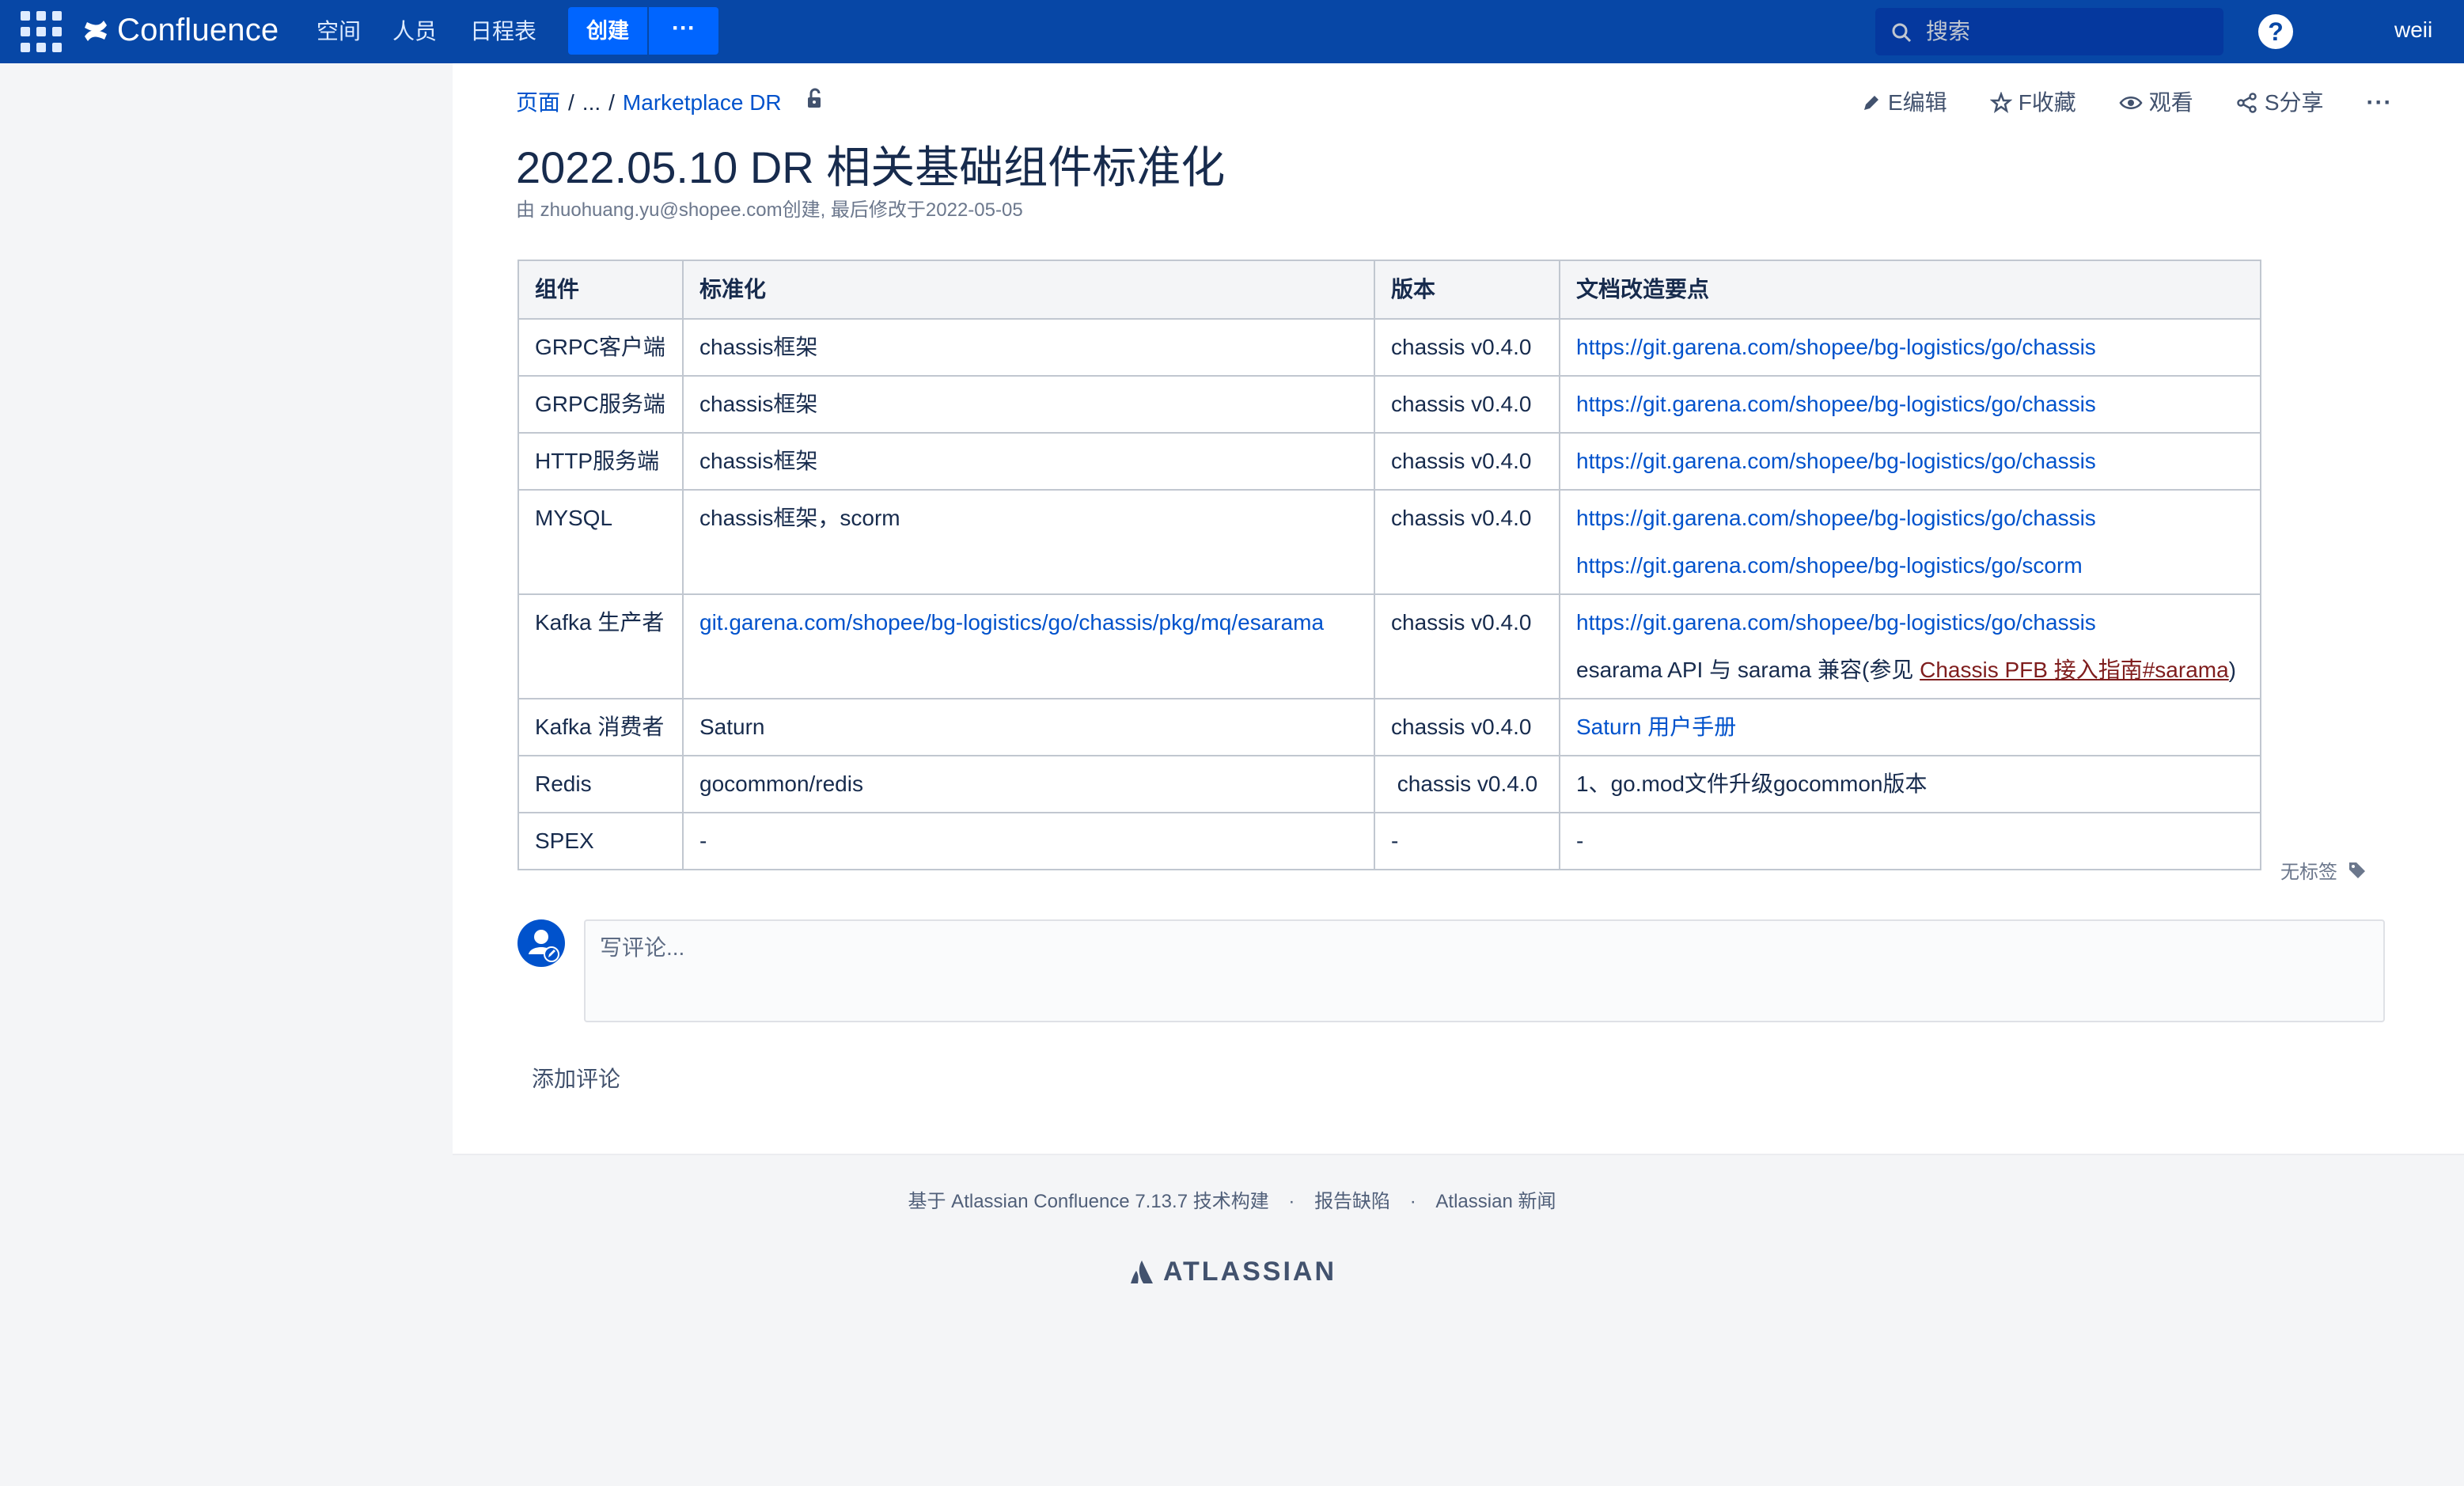  Describe the element at coordinates (600, 404) in the screenshot. I see `component-cell: GRPC服务端` at that location.